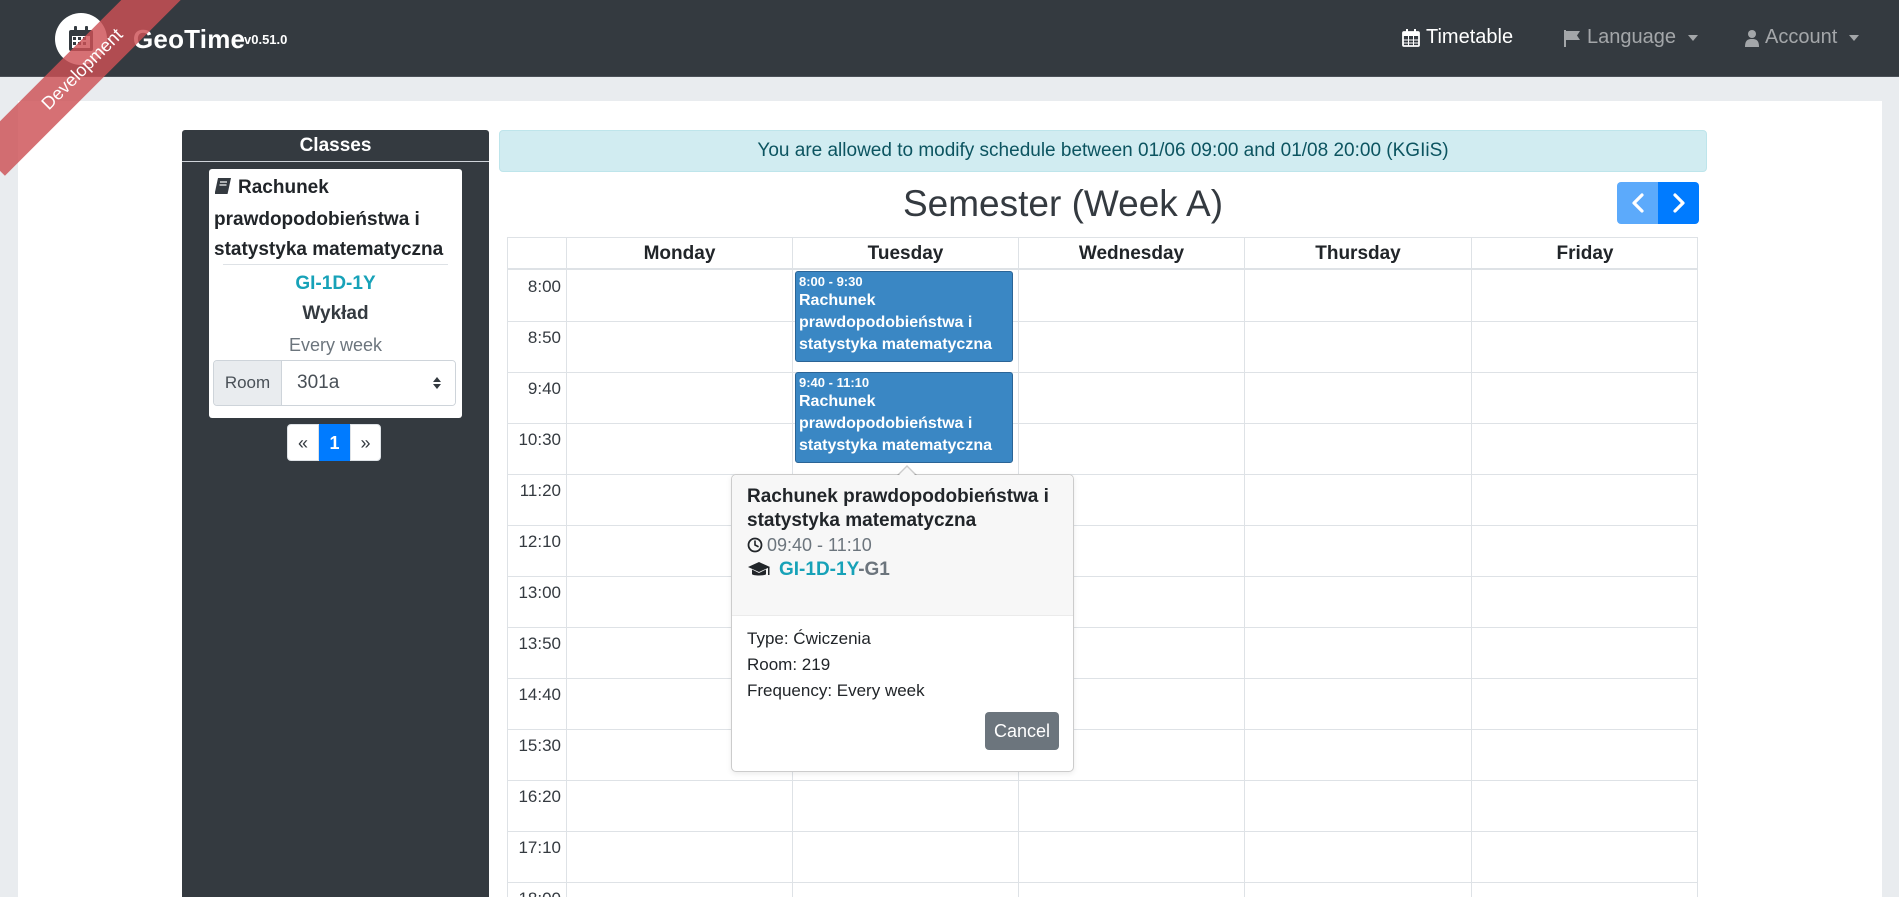  I want to click on time-label: 18:00, so click(537, 893).